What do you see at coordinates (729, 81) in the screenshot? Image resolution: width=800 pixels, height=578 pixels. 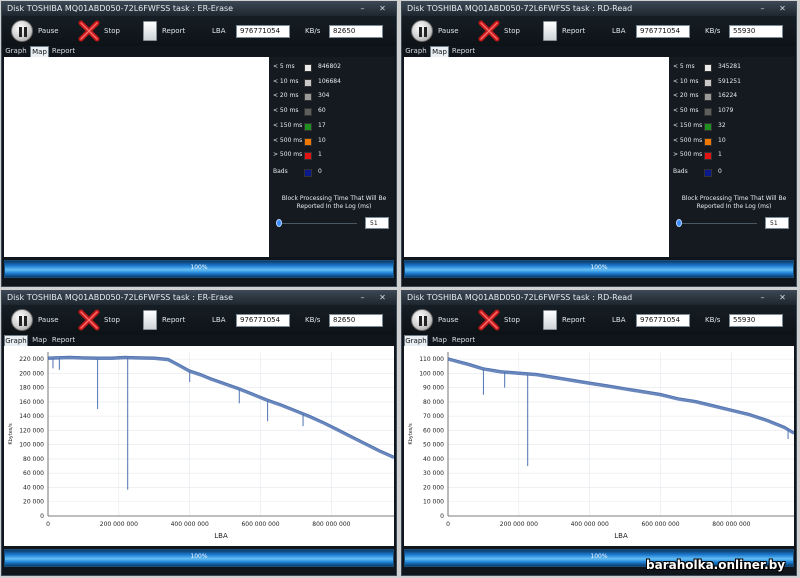 I see `legend-count: 591251` at bounding box center [729, 81].